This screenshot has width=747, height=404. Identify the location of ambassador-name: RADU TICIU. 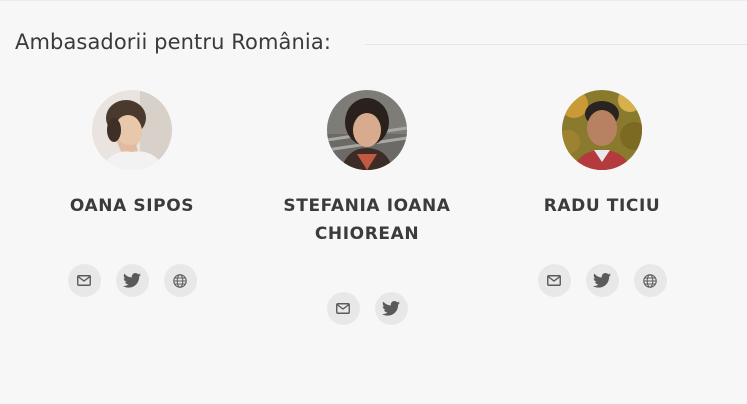
(602, 206).